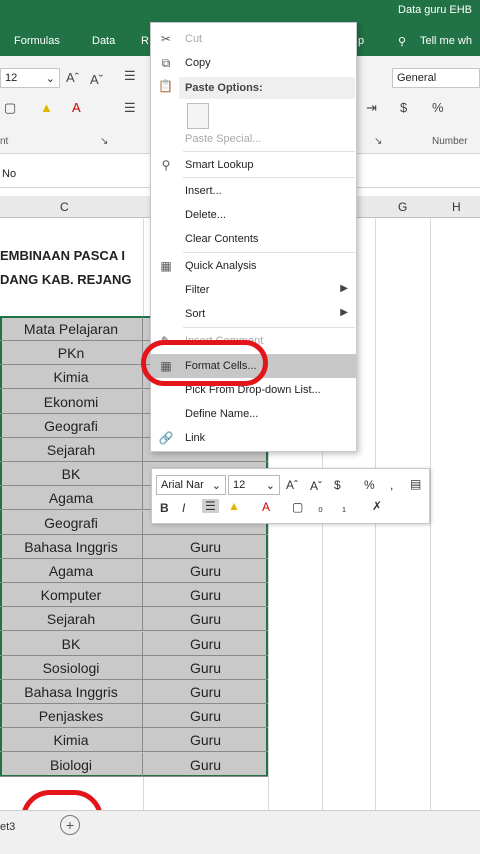 The image size is (480, 854). I want to click on number-format-box: General, so click(436, 78).